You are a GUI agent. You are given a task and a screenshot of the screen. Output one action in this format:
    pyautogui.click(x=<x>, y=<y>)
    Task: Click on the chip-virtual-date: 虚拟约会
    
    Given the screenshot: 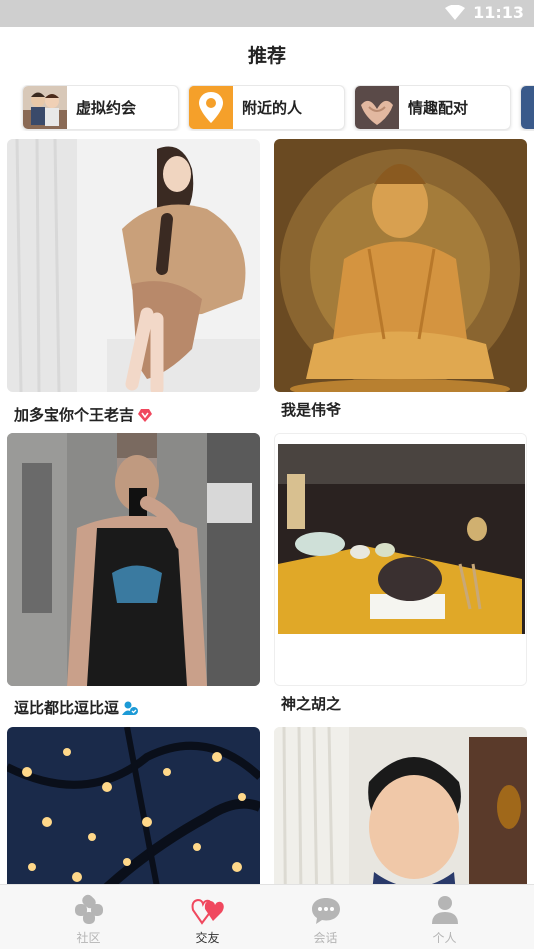 What is the action you would take?
    pyautogui.click(x=100, y=107)
    